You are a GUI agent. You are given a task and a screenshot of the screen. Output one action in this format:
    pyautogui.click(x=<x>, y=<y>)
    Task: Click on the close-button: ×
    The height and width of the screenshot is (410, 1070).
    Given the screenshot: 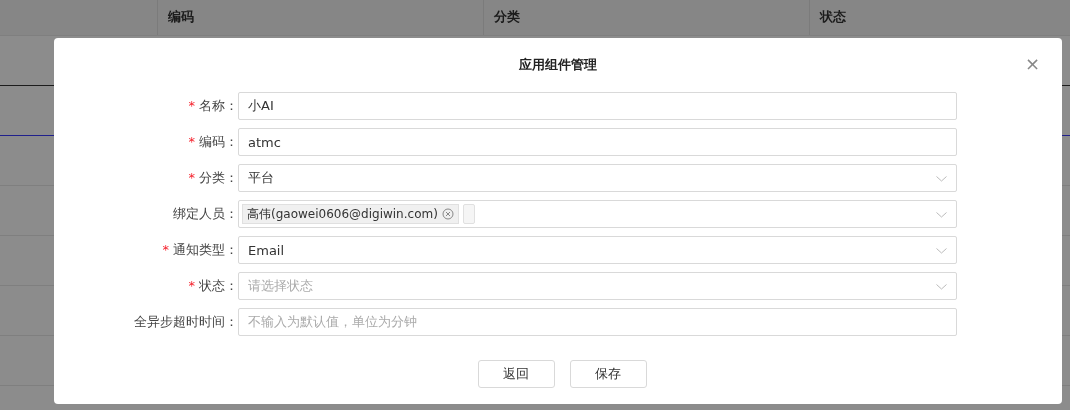 What is the action you would take?
    pyautogui.click(x=1032, y=64)
    